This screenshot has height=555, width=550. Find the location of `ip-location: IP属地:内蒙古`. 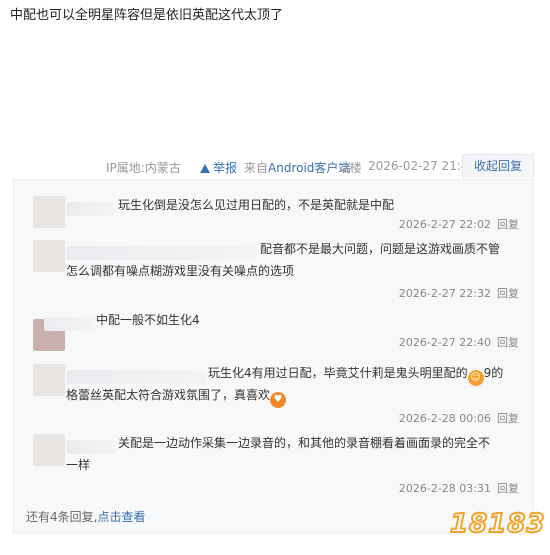

ip-location: IP属地:内蒙古 is located at coordinates (143, 168).